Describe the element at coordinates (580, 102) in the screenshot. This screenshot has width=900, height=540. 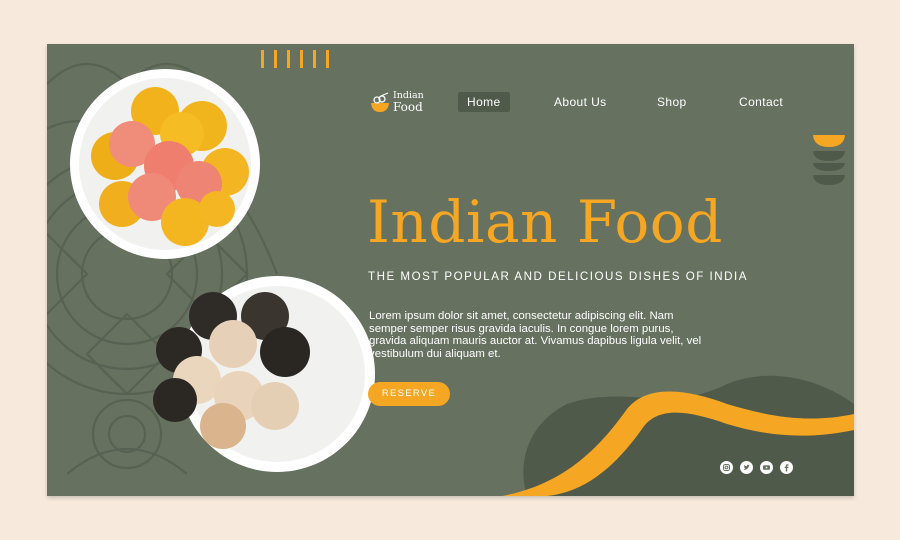
I see `nav-about-us: About Us` at that location.